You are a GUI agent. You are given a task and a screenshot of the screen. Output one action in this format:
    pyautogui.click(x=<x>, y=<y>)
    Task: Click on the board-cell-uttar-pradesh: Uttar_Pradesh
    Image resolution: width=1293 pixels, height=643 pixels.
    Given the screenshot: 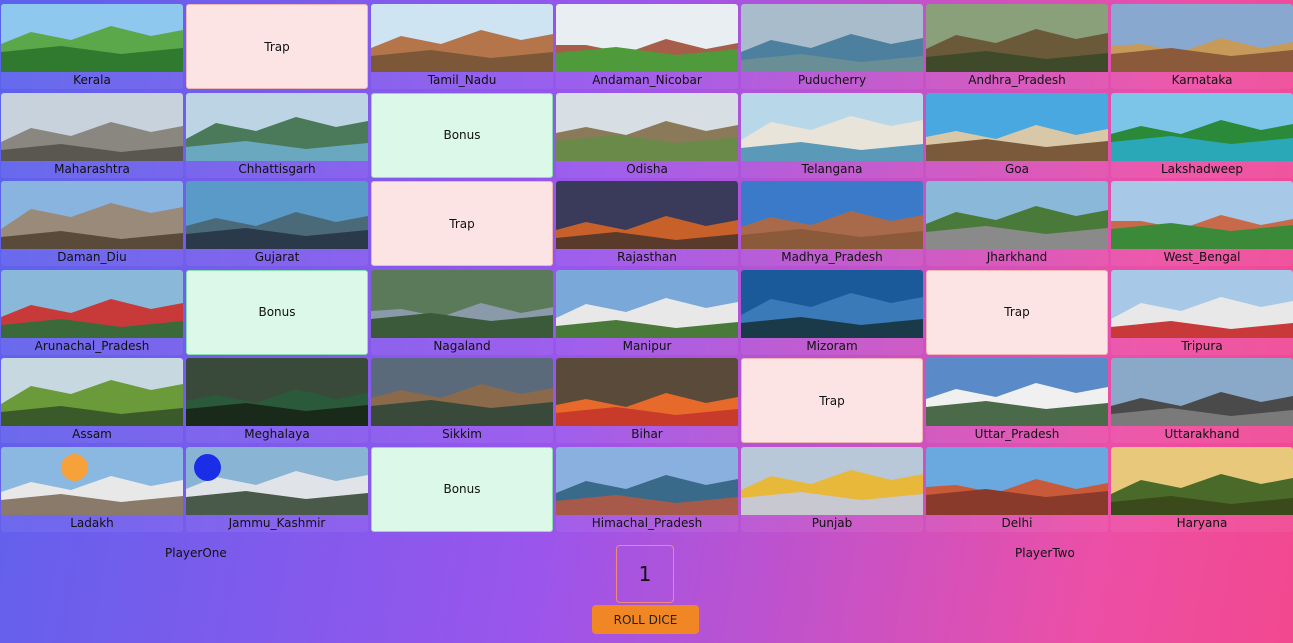 What is the action you would take?
    pyautogui.click(x=1017, y=400)
    